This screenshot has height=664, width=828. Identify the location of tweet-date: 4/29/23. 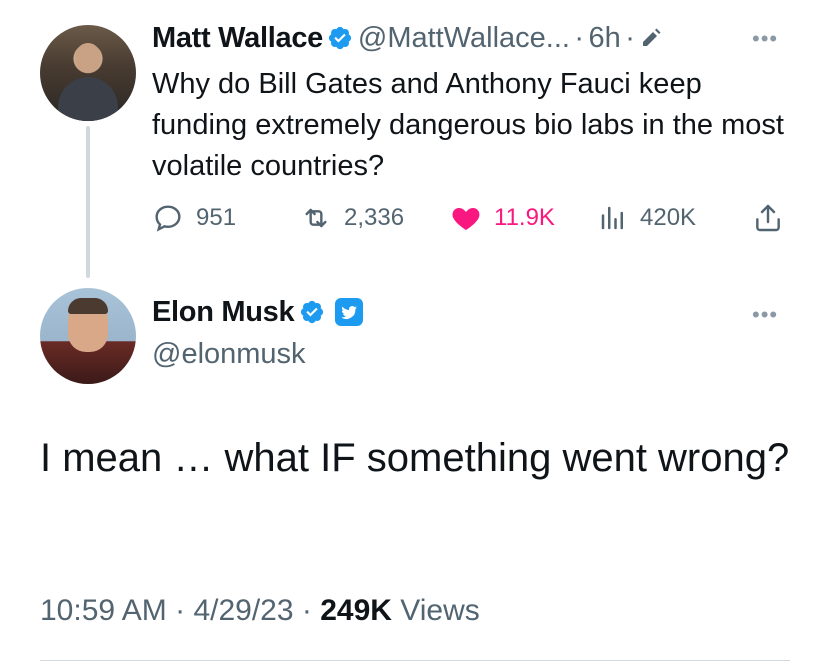
(243, 610).